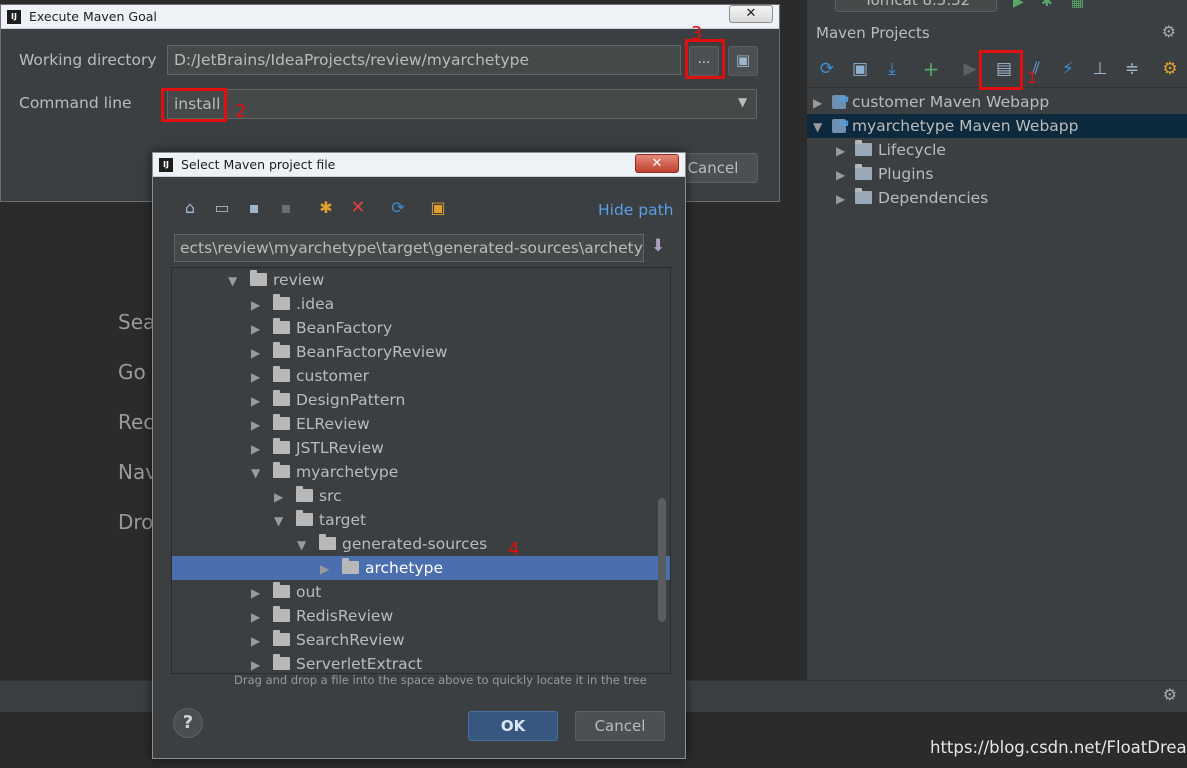  Describe the element at coordinates (438, 208) in the screenshot. I see `show-hidden-icon: ▣` at that location.